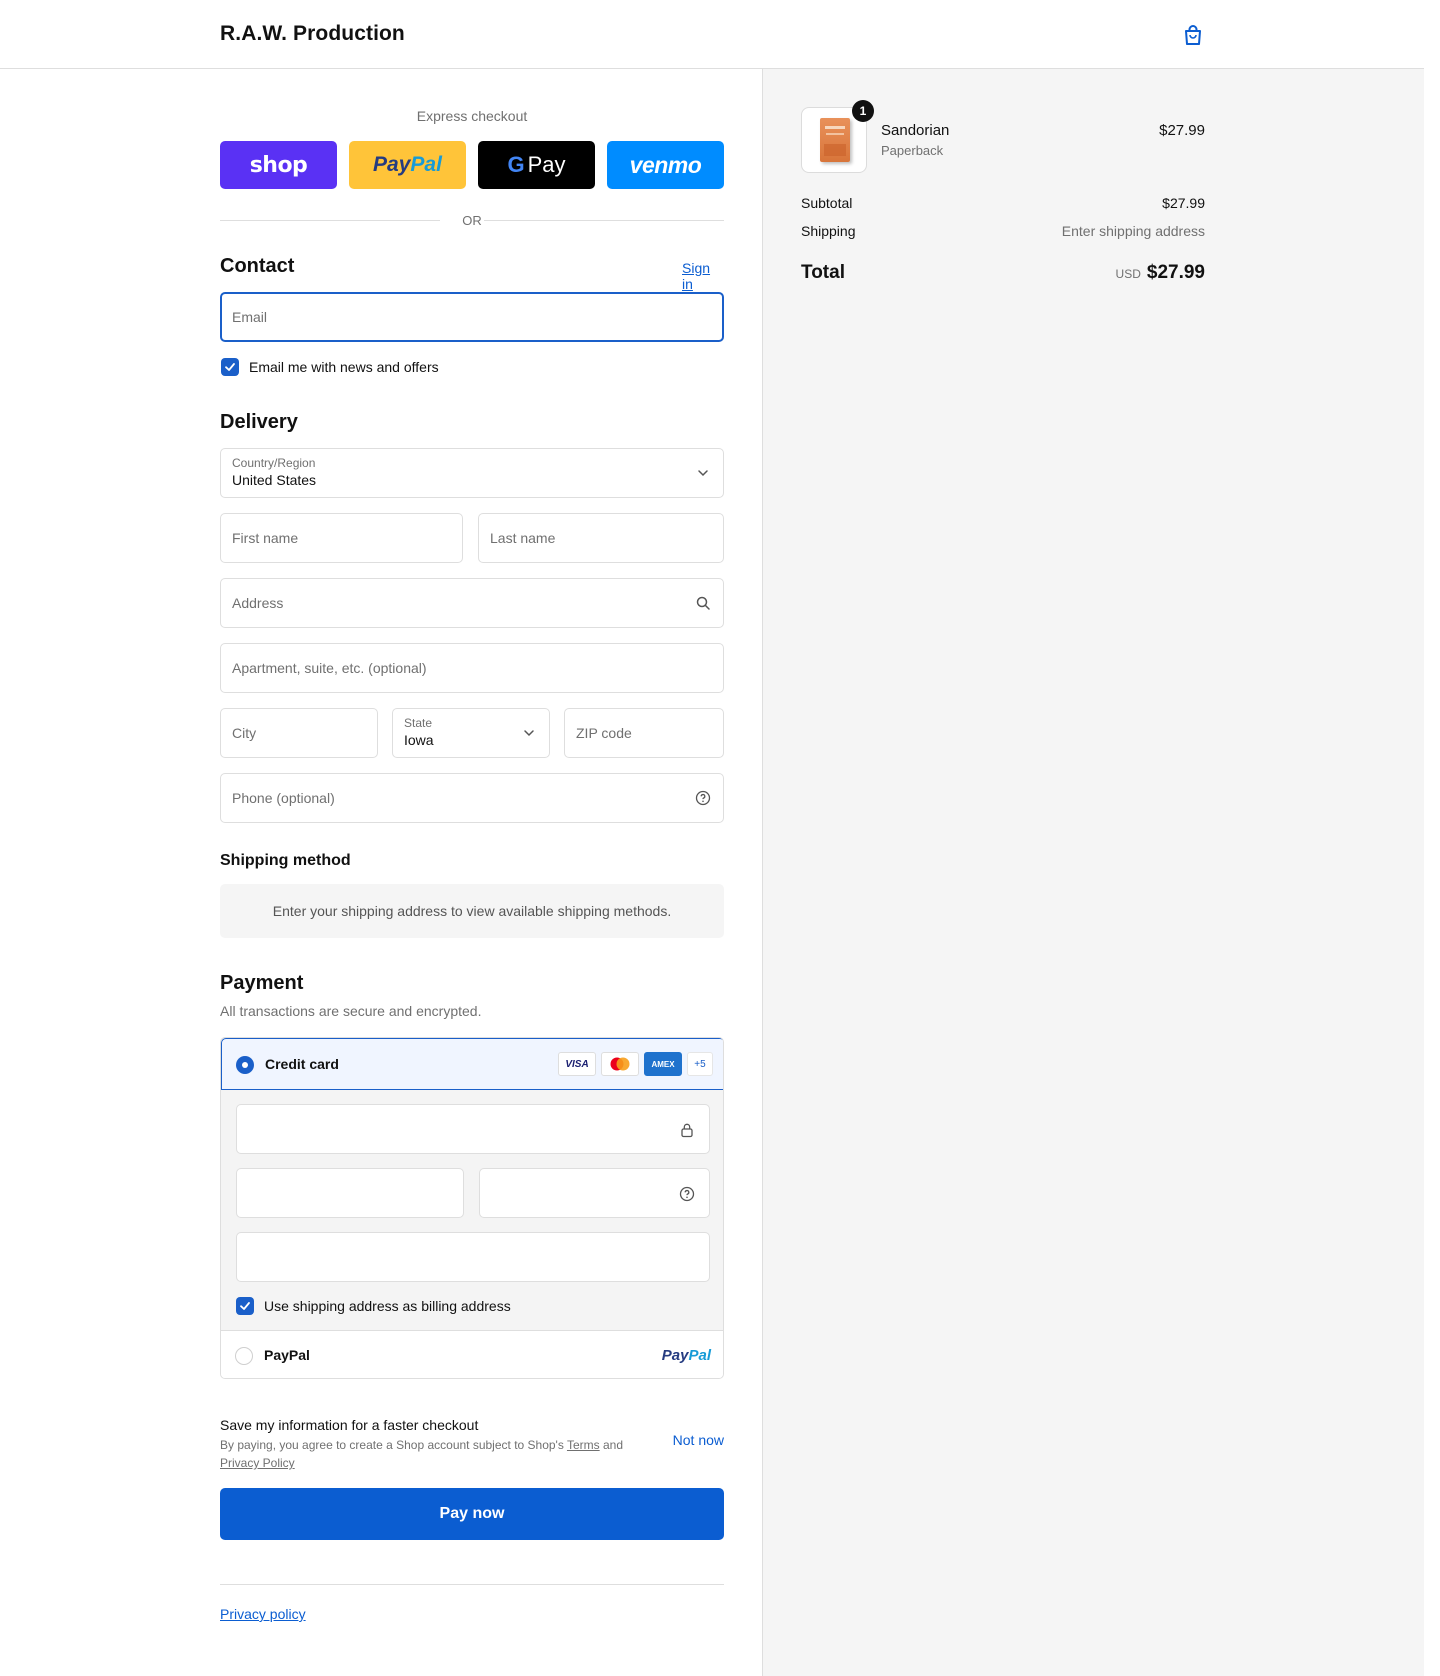  I want to click on email-field: Email, so click(472, 317).